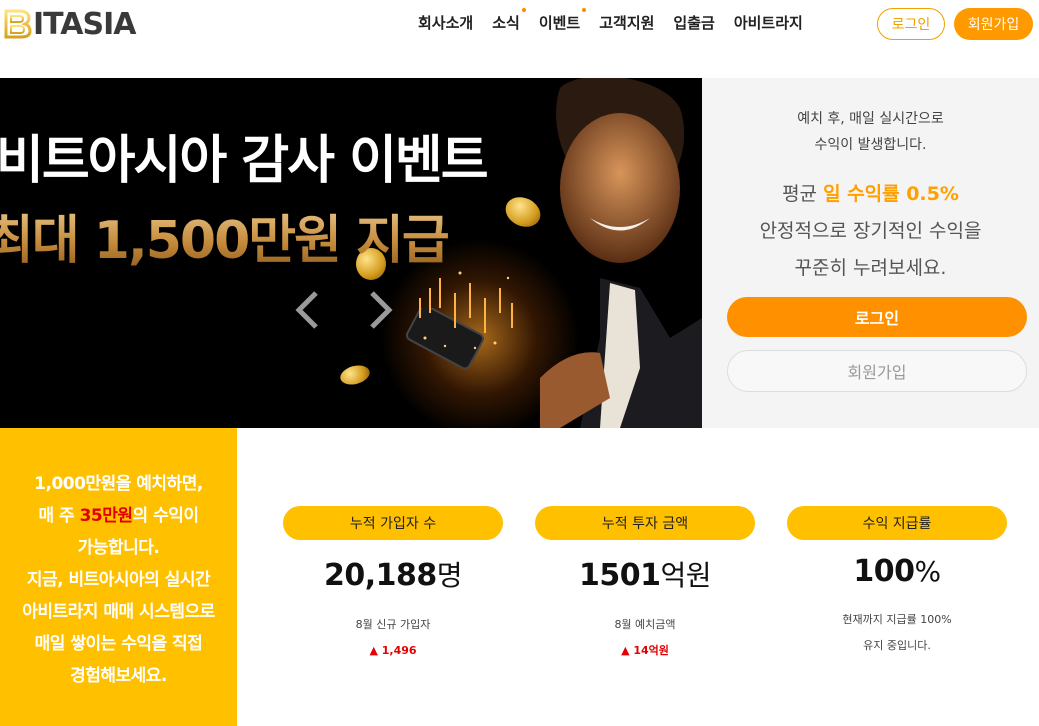  I want to click on promo-line: 매 주 35만원의 수익이, so click(118, 516).